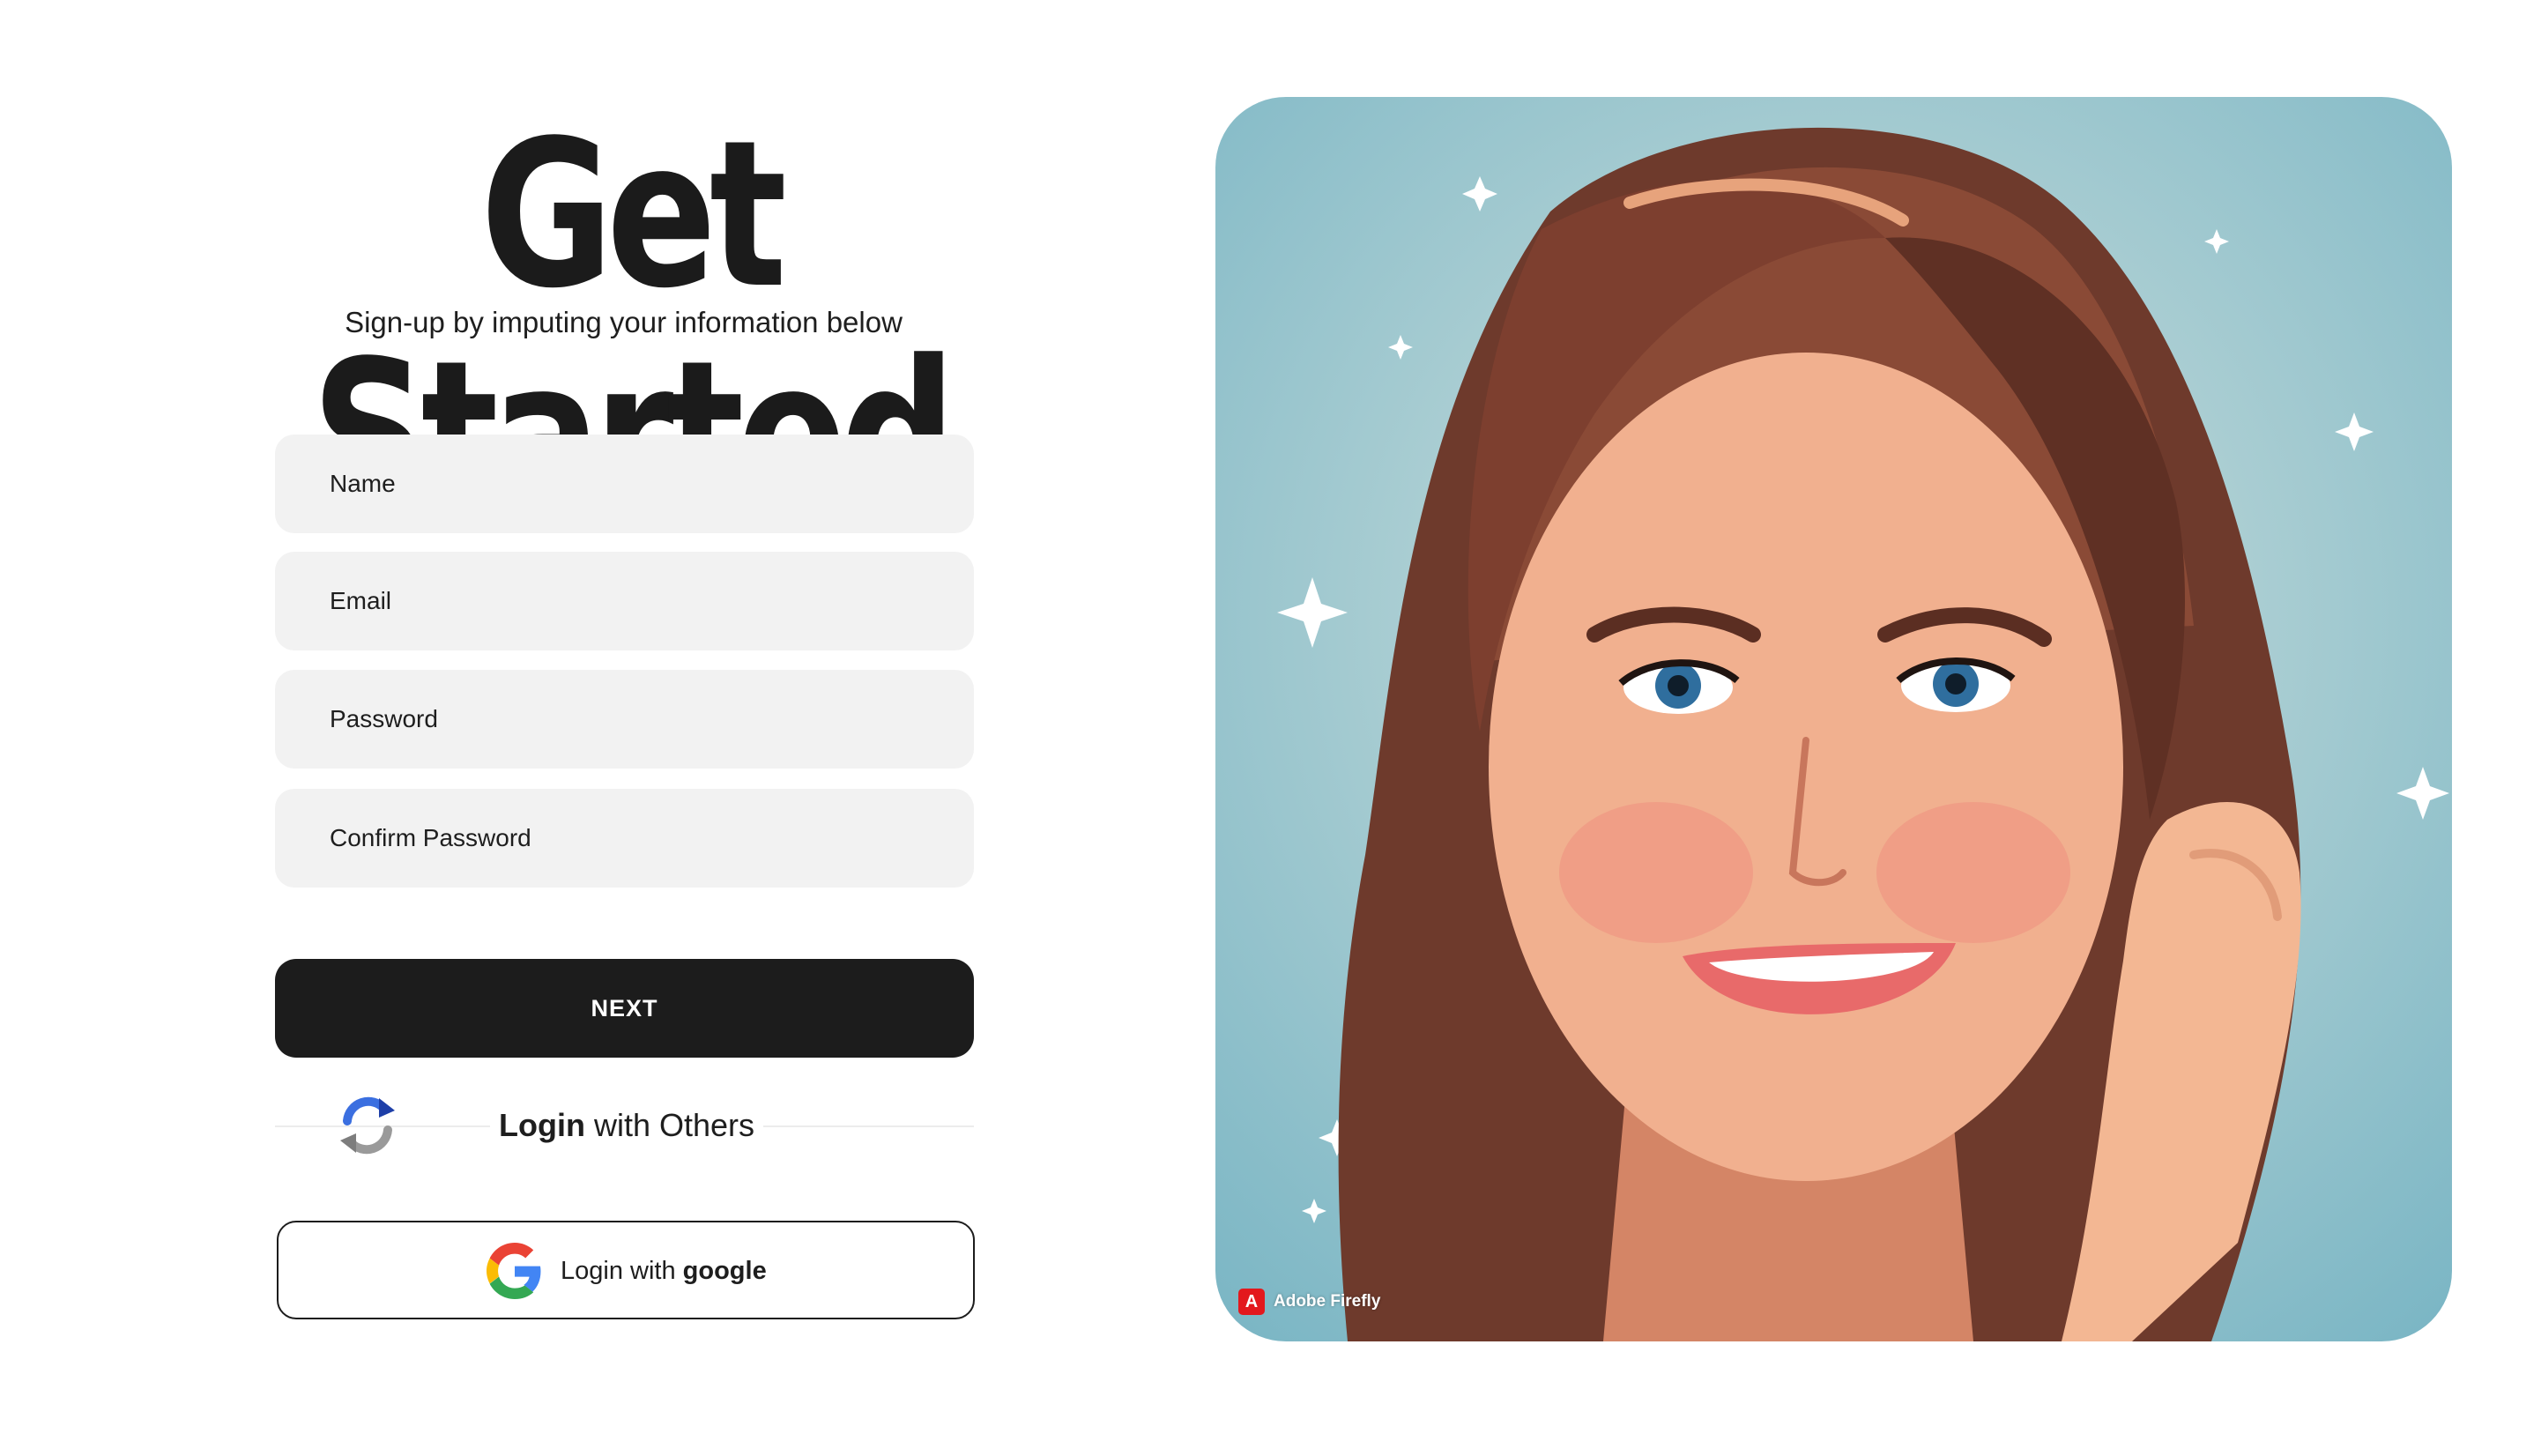 The image size is (2541, 1456). Describe the element at coordinates (724, 1271) in the screenshot. I see `google-login-bold: google` at that location.